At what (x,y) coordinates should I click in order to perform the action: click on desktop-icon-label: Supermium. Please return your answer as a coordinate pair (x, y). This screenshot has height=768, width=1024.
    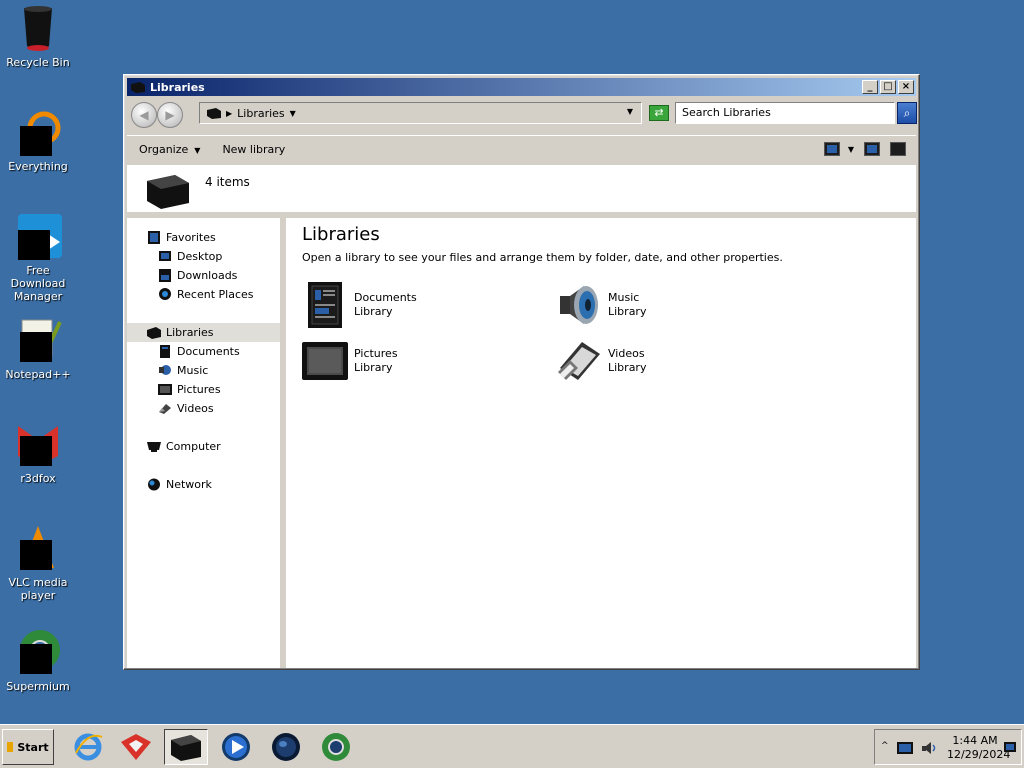
    Looking at the image, I should click on (38, 686).